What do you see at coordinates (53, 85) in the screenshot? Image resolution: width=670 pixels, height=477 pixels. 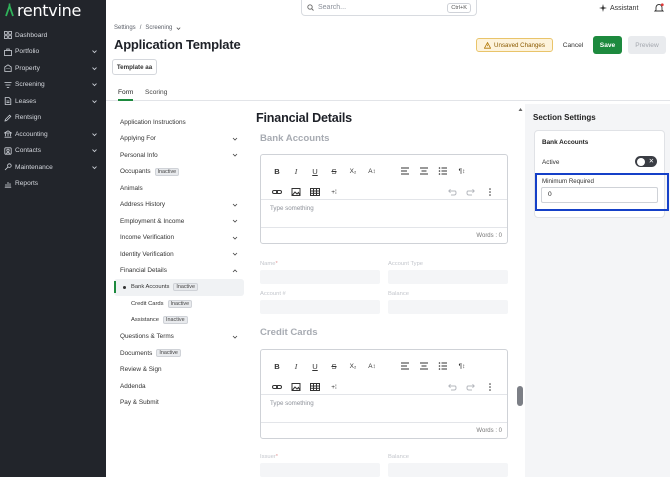 I see `sidebar-item-screening: Screening` at bounding box center [53, 85].